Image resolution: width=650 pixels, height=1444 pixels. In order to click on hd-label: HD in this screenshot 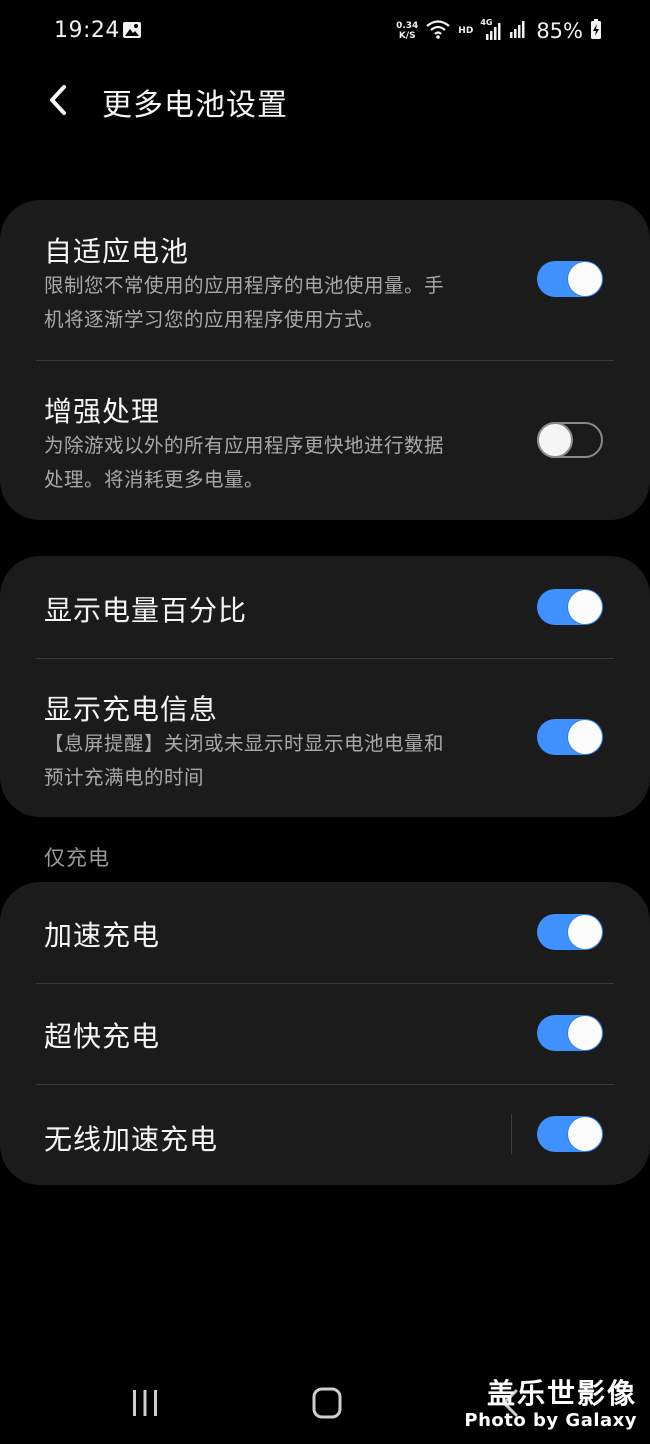, I will do `click(466, 31)`.